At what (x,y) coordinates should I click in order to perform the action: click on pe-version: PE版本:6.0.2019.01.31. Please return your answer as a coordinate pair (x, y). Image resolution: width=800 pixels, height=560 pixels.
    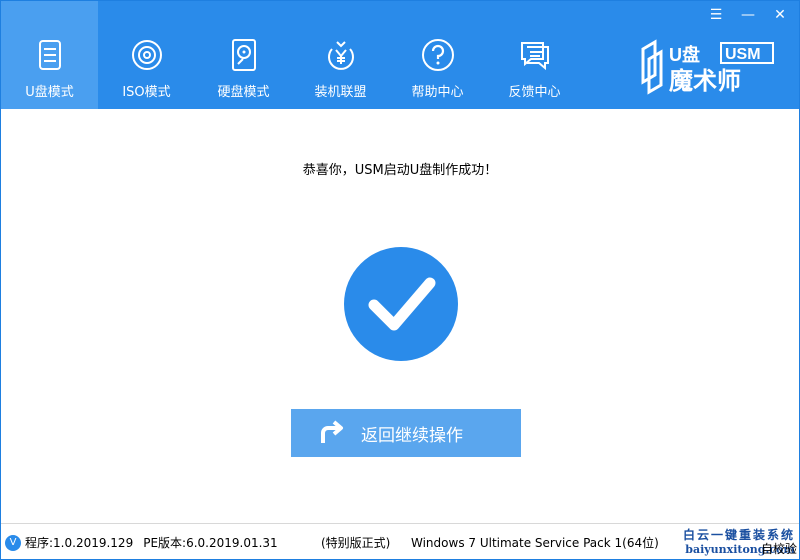
    Looking at the image, I should click on (210, 543).